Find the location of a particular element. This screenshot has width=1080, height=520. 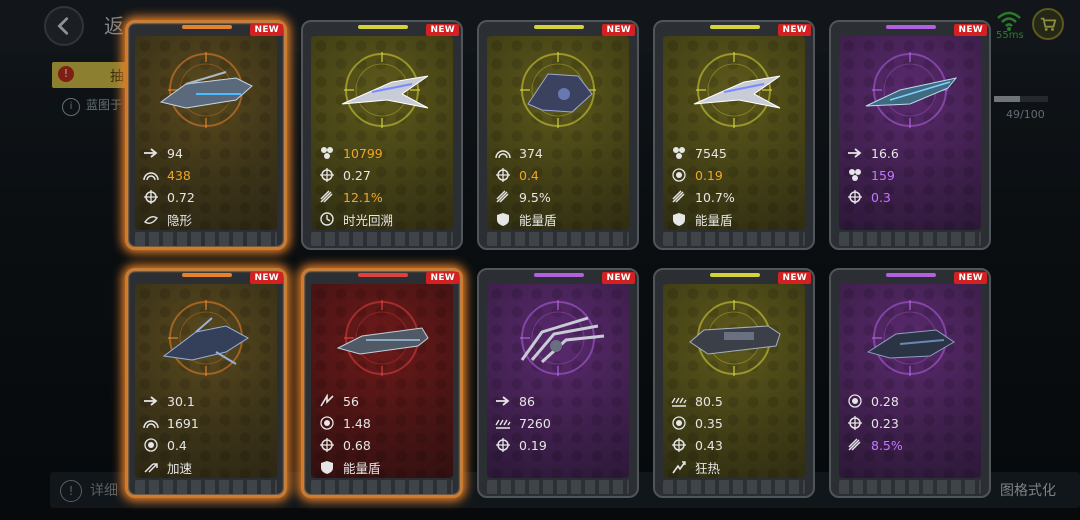

speed-arrow-icon is located at coordinates (503, 401).